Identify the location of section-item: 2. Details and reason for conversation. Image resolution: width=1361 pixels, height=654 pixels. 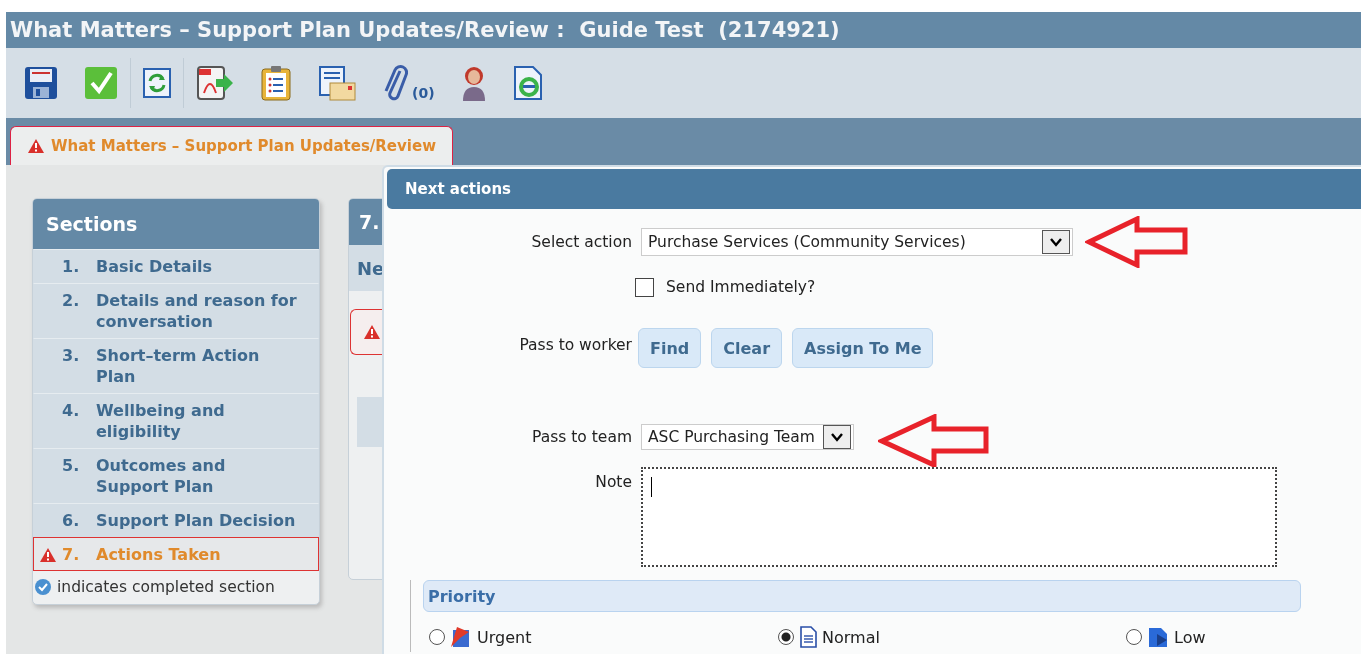
(176, 310).